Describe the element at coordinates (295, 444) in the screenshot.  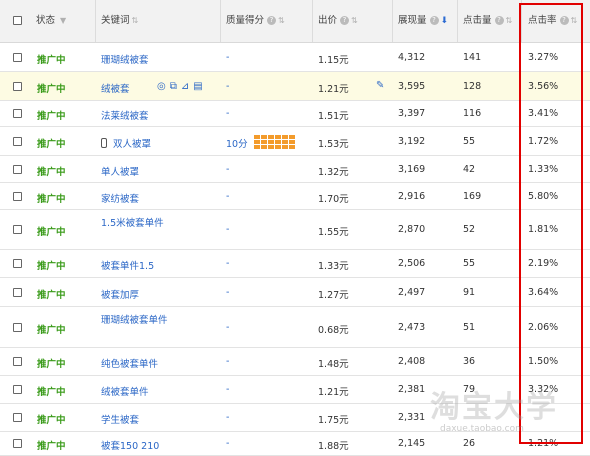
I see `table-row: 推广中 被套150 210 - 1.88元 2,145 26 1.21%` at that location.